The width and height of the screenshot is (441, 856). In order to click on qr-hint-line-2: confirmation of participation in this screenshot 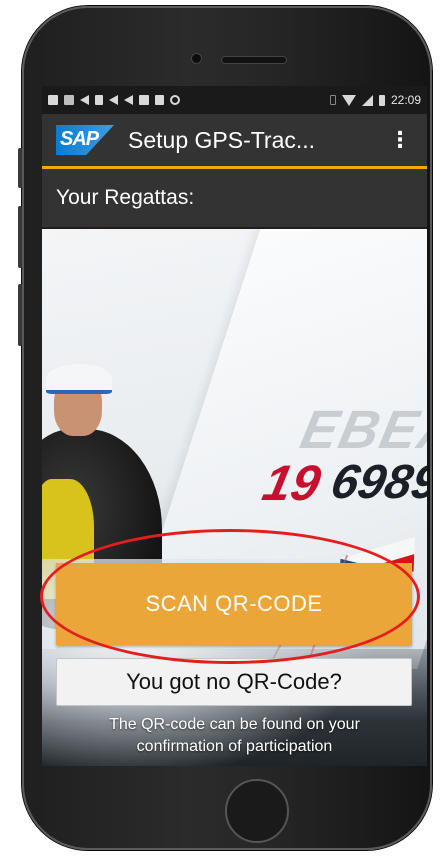, I will do `click(234, 746)`.